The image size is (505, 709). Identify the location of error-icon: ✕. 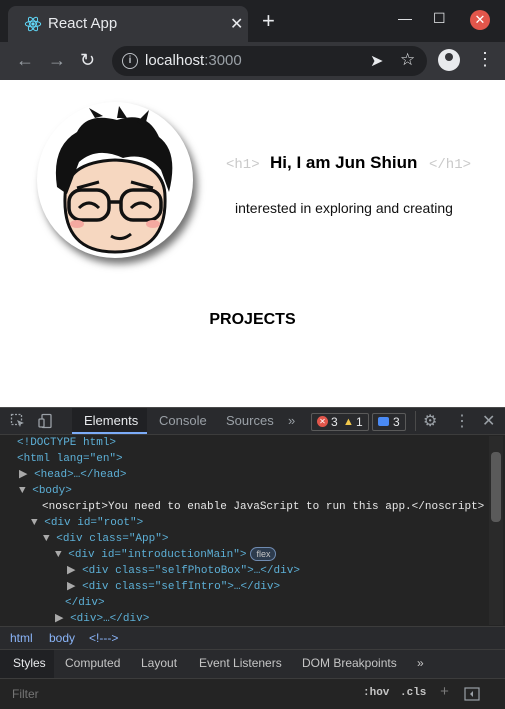
(322, 421).